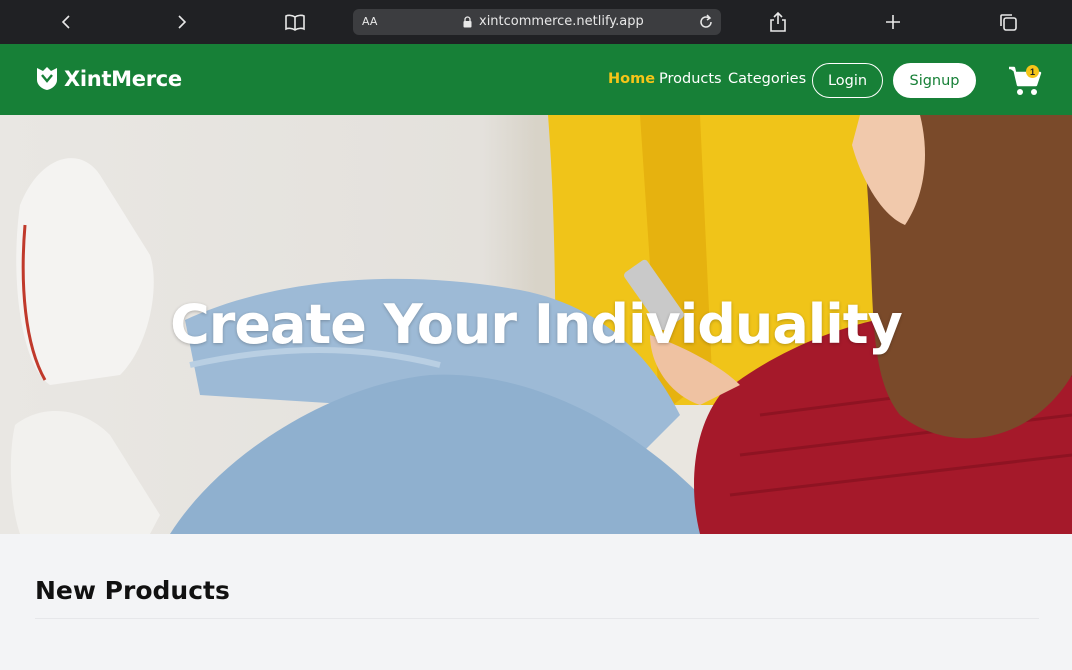 The width and height of the screenshot is (1072, 670). I want to click on signup-button: Signup, so click(934, 80).